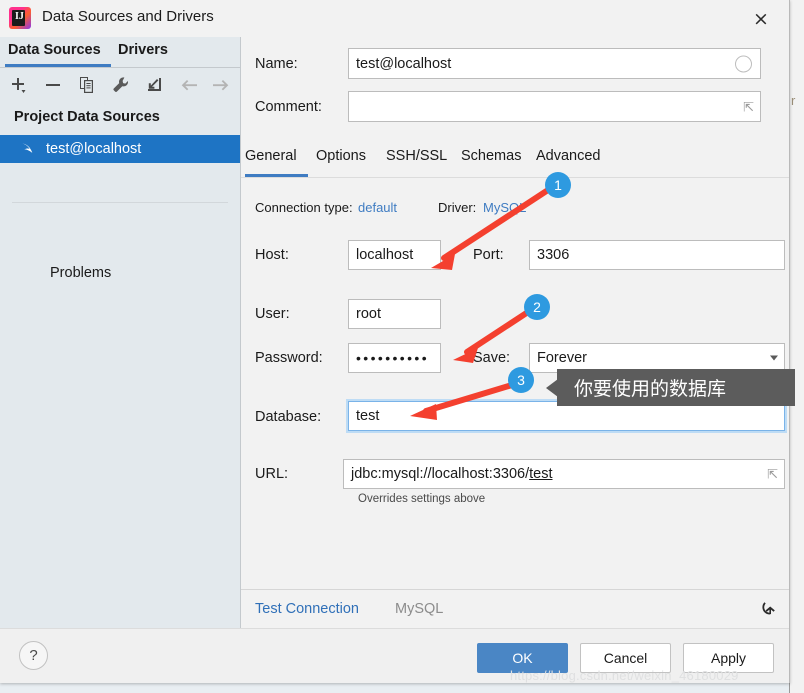  What do you see at coordinates (554, 106) in the screenshot?
I see `comment-input: ⇱` at bounding box center [554, 106].